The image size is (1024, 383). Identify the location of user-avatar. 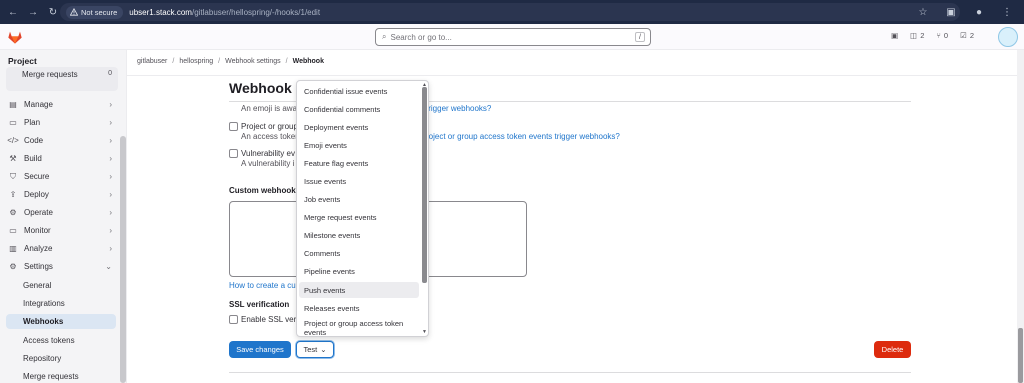
(1008, 37).